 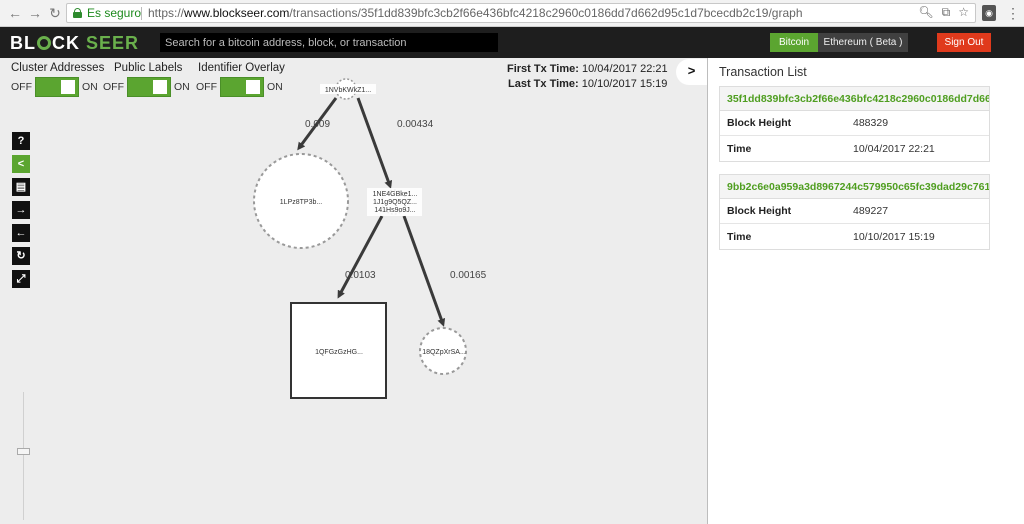 I want to click on panel-title: Transaction List, so click(x=763, y=72).